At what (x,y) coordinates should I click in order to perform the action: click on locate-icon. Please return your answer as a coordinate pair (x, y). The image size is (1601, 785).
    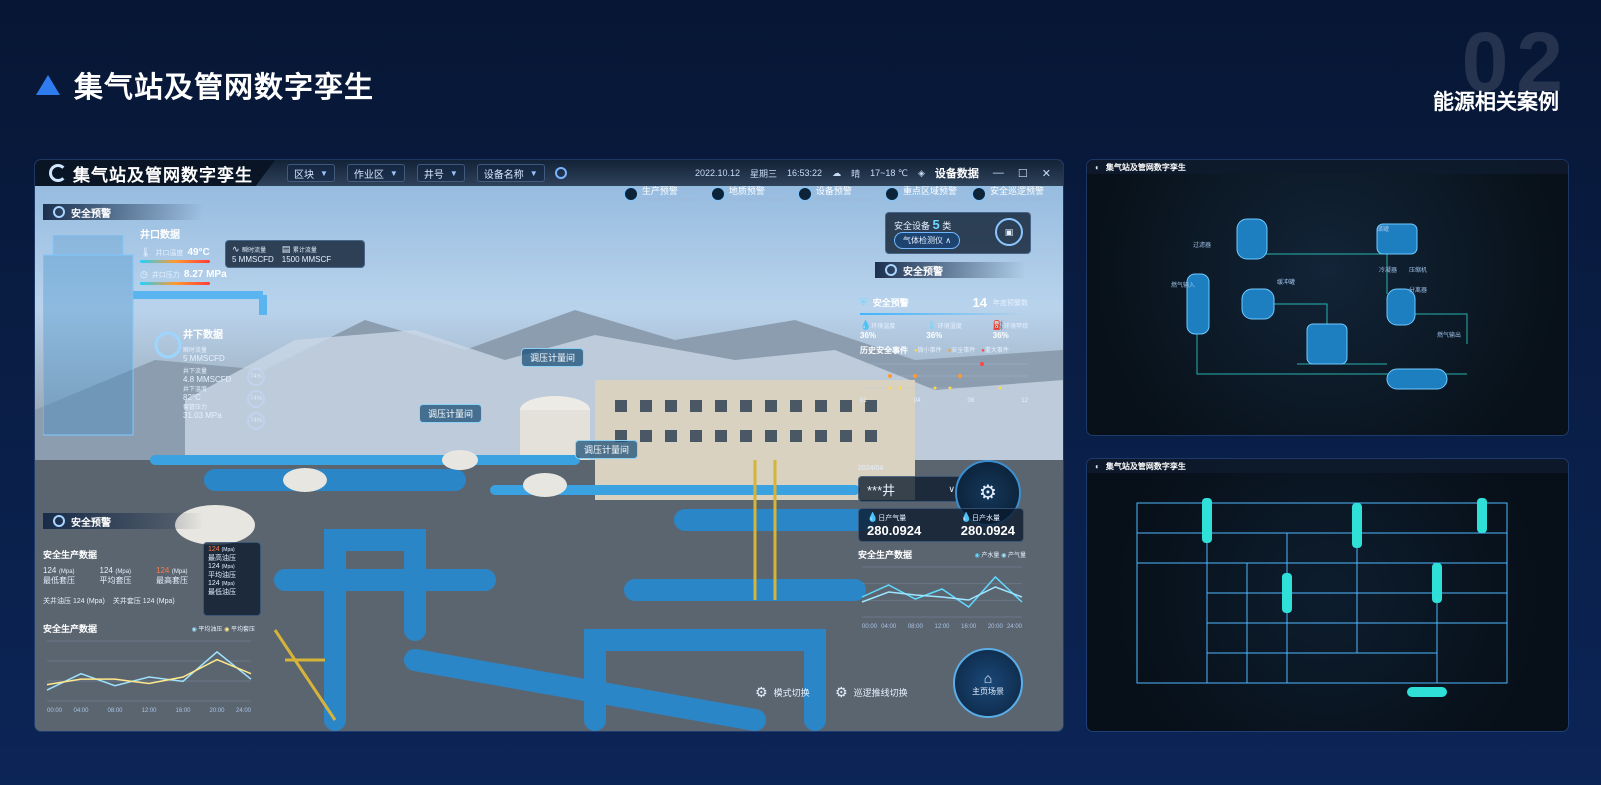
    Looking at the image, I should click on (560, 173).